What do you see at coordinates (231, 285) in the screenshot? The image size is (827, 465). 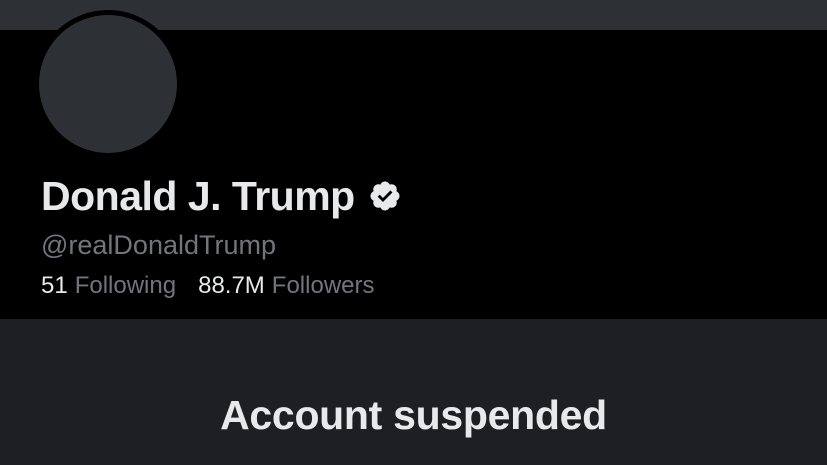 I see `followers-count: 88.7M` at bounding box center [231, 285].